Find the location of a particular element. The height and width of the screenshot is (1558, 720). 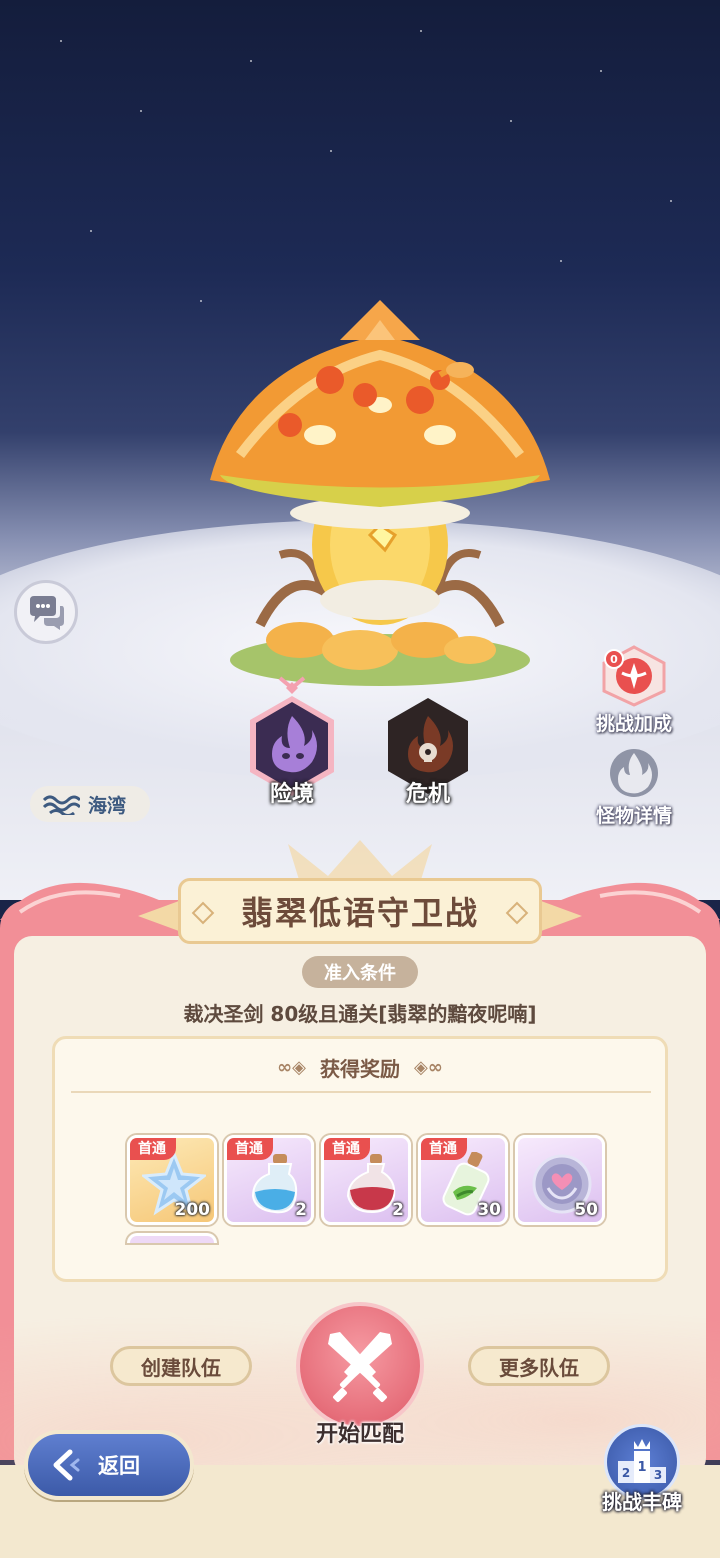

podium-trophy-icon: 1 2 3 is located at coordinates (642, 1461).